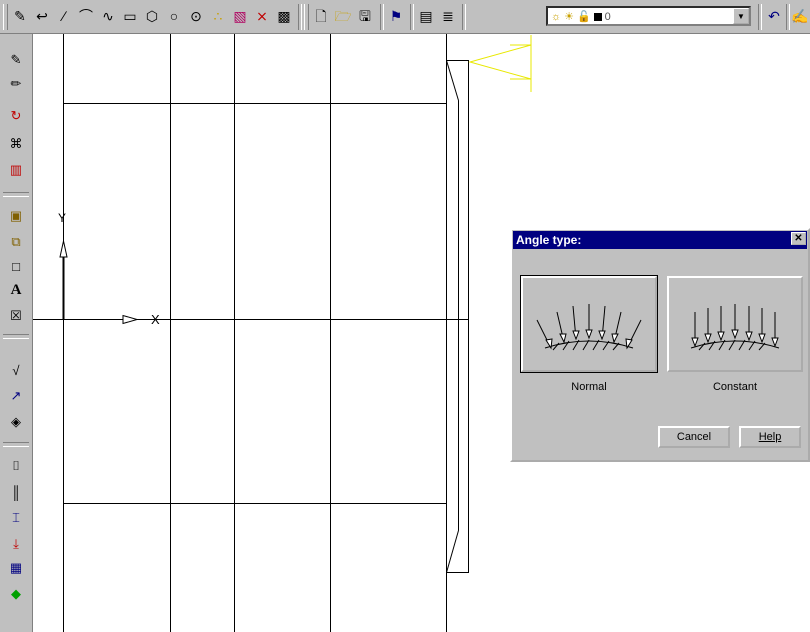 The width and height of the screenshot is (810, 632). What do you see at coordinates (16, 518) in the screenshot?
I see `dim-3-icon: ⌶` at bounding box center [16, 518].